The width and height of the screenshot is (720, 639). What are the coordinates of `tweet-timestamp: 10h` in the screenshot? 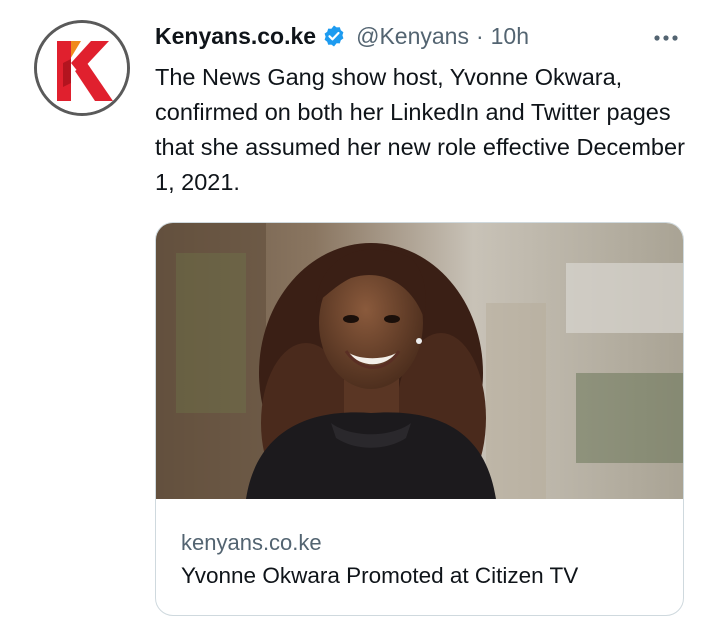 It's located at (510, 36).